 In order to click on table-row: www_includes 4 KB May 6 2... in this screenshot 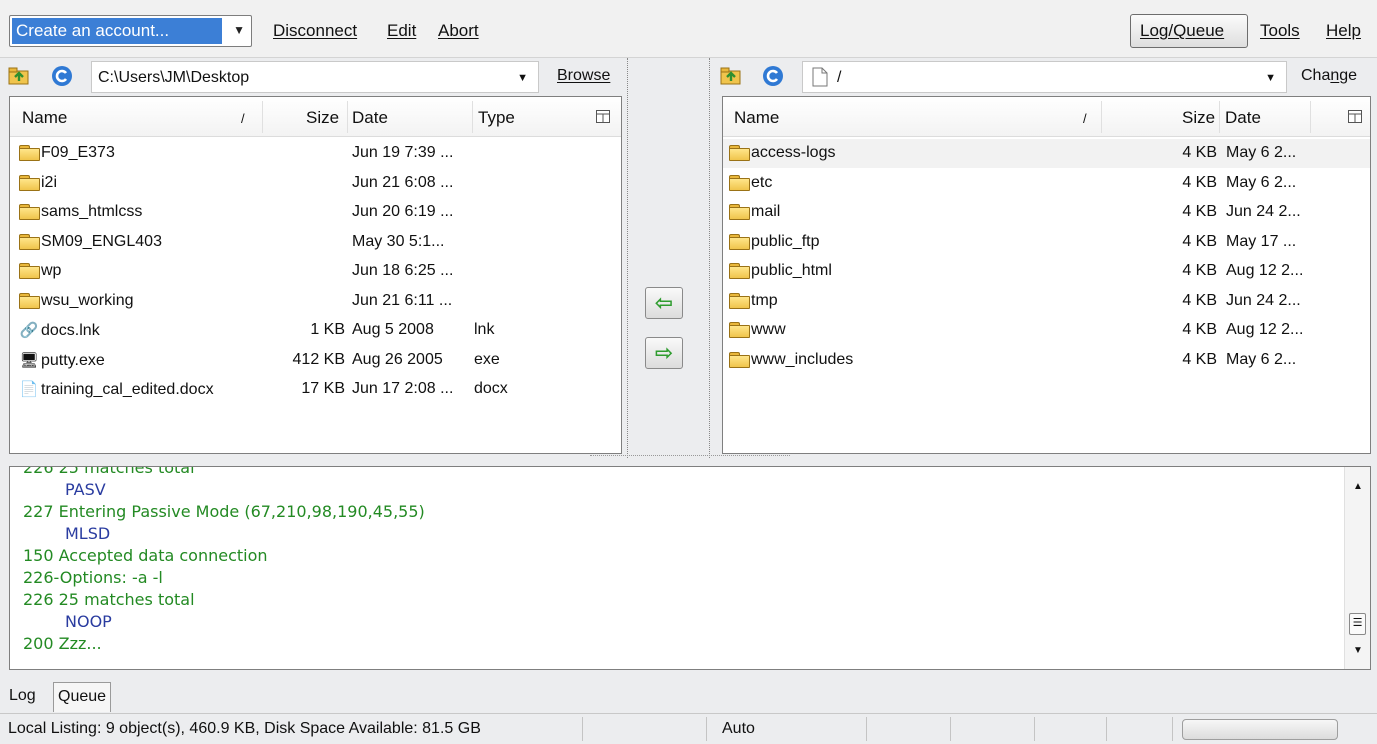, I will do `click(1046, 360)`.